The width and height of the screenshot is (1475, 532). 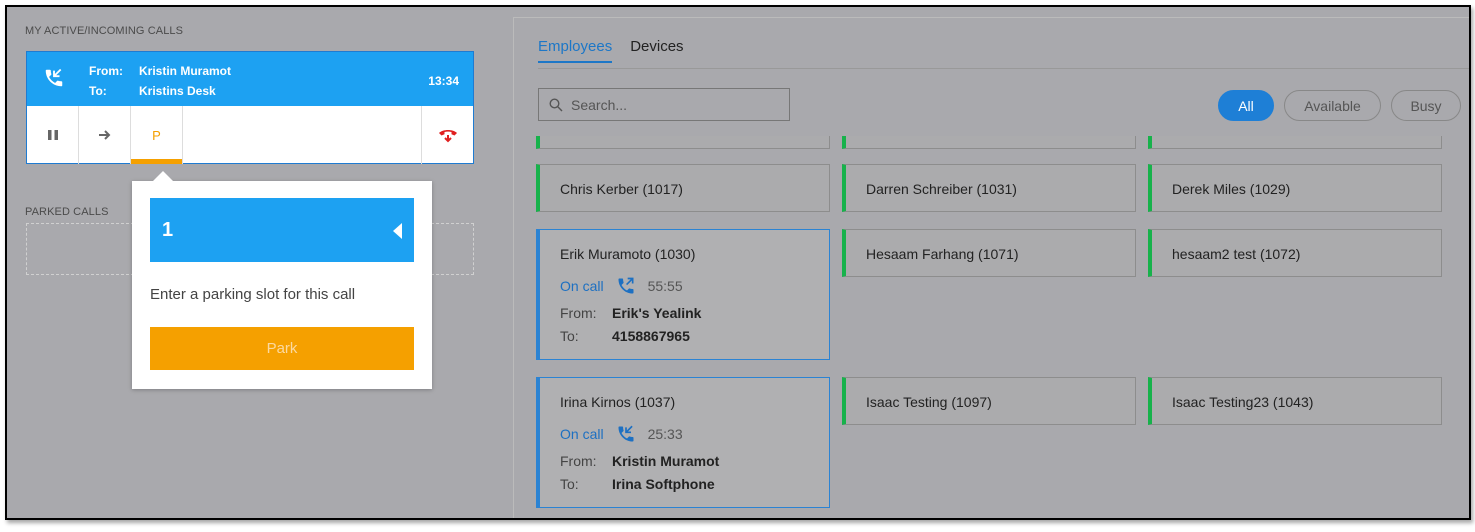 I want to click on employee-card: Isaac Testing (1097), so click(x=989, y=401).